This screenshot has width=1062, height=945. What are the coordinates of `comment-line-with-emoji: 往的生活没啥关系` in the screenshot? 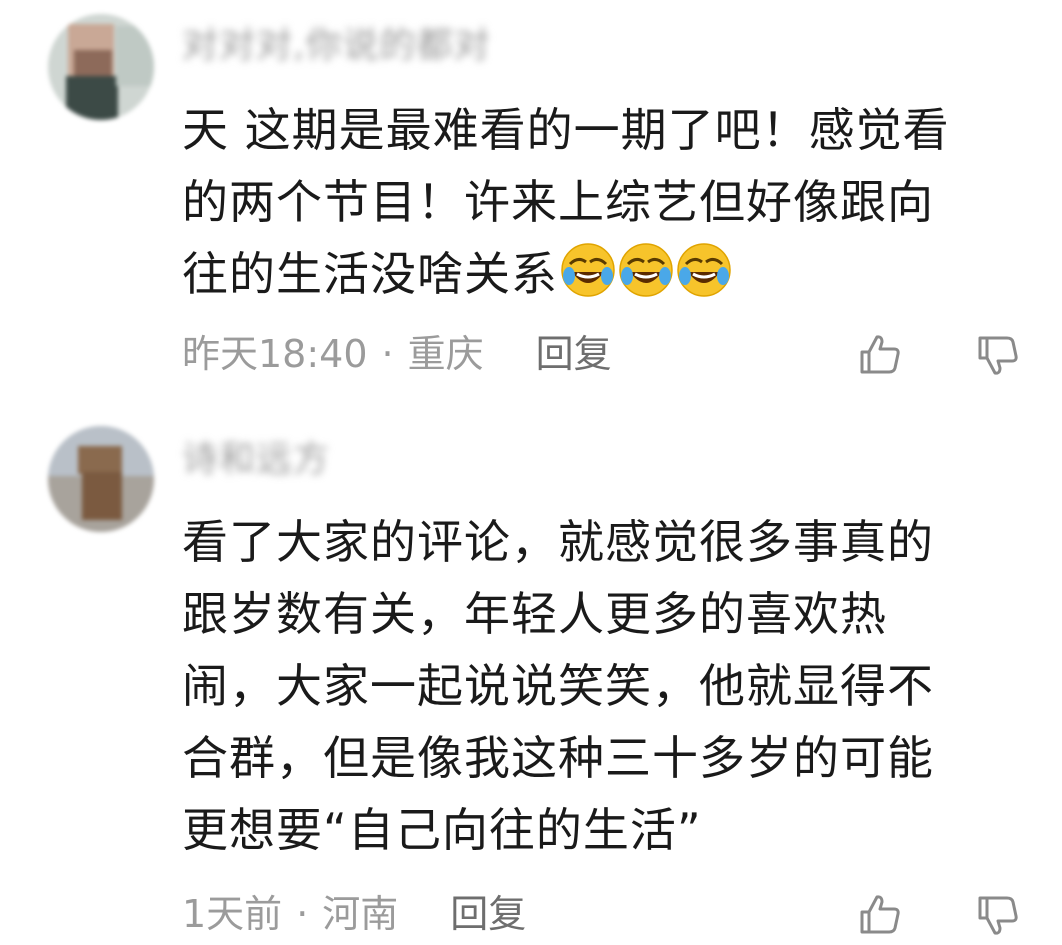 It's located at (602, 274).